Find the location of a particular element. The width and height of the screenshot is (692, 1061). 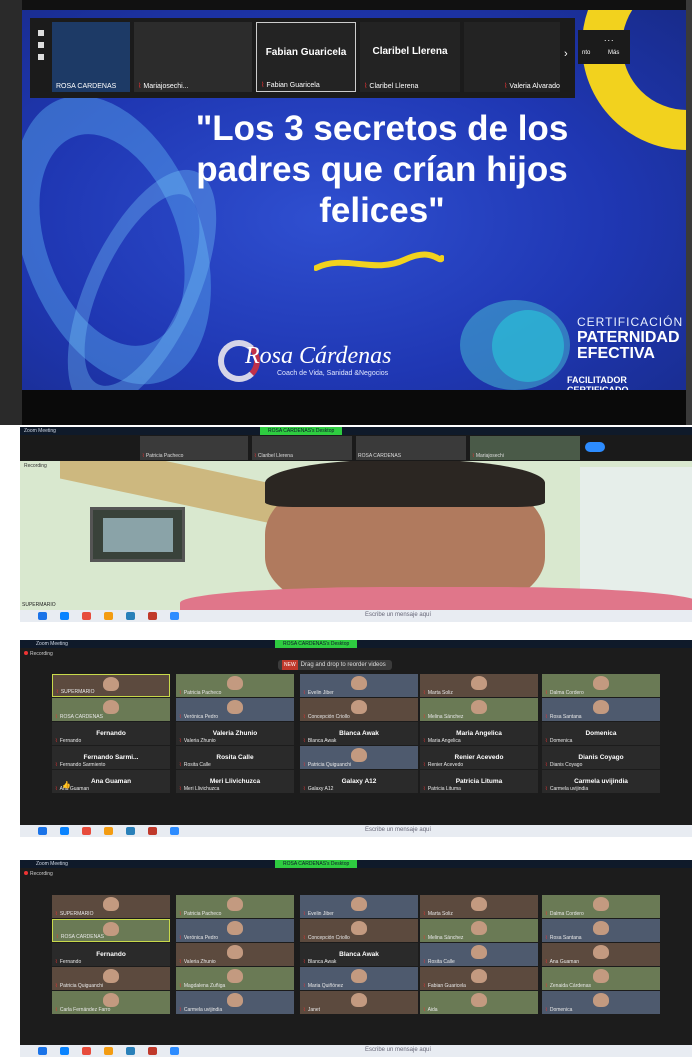

participant-tile: ⌇ Valeria Zhunio is located at coordinates (235, 954).